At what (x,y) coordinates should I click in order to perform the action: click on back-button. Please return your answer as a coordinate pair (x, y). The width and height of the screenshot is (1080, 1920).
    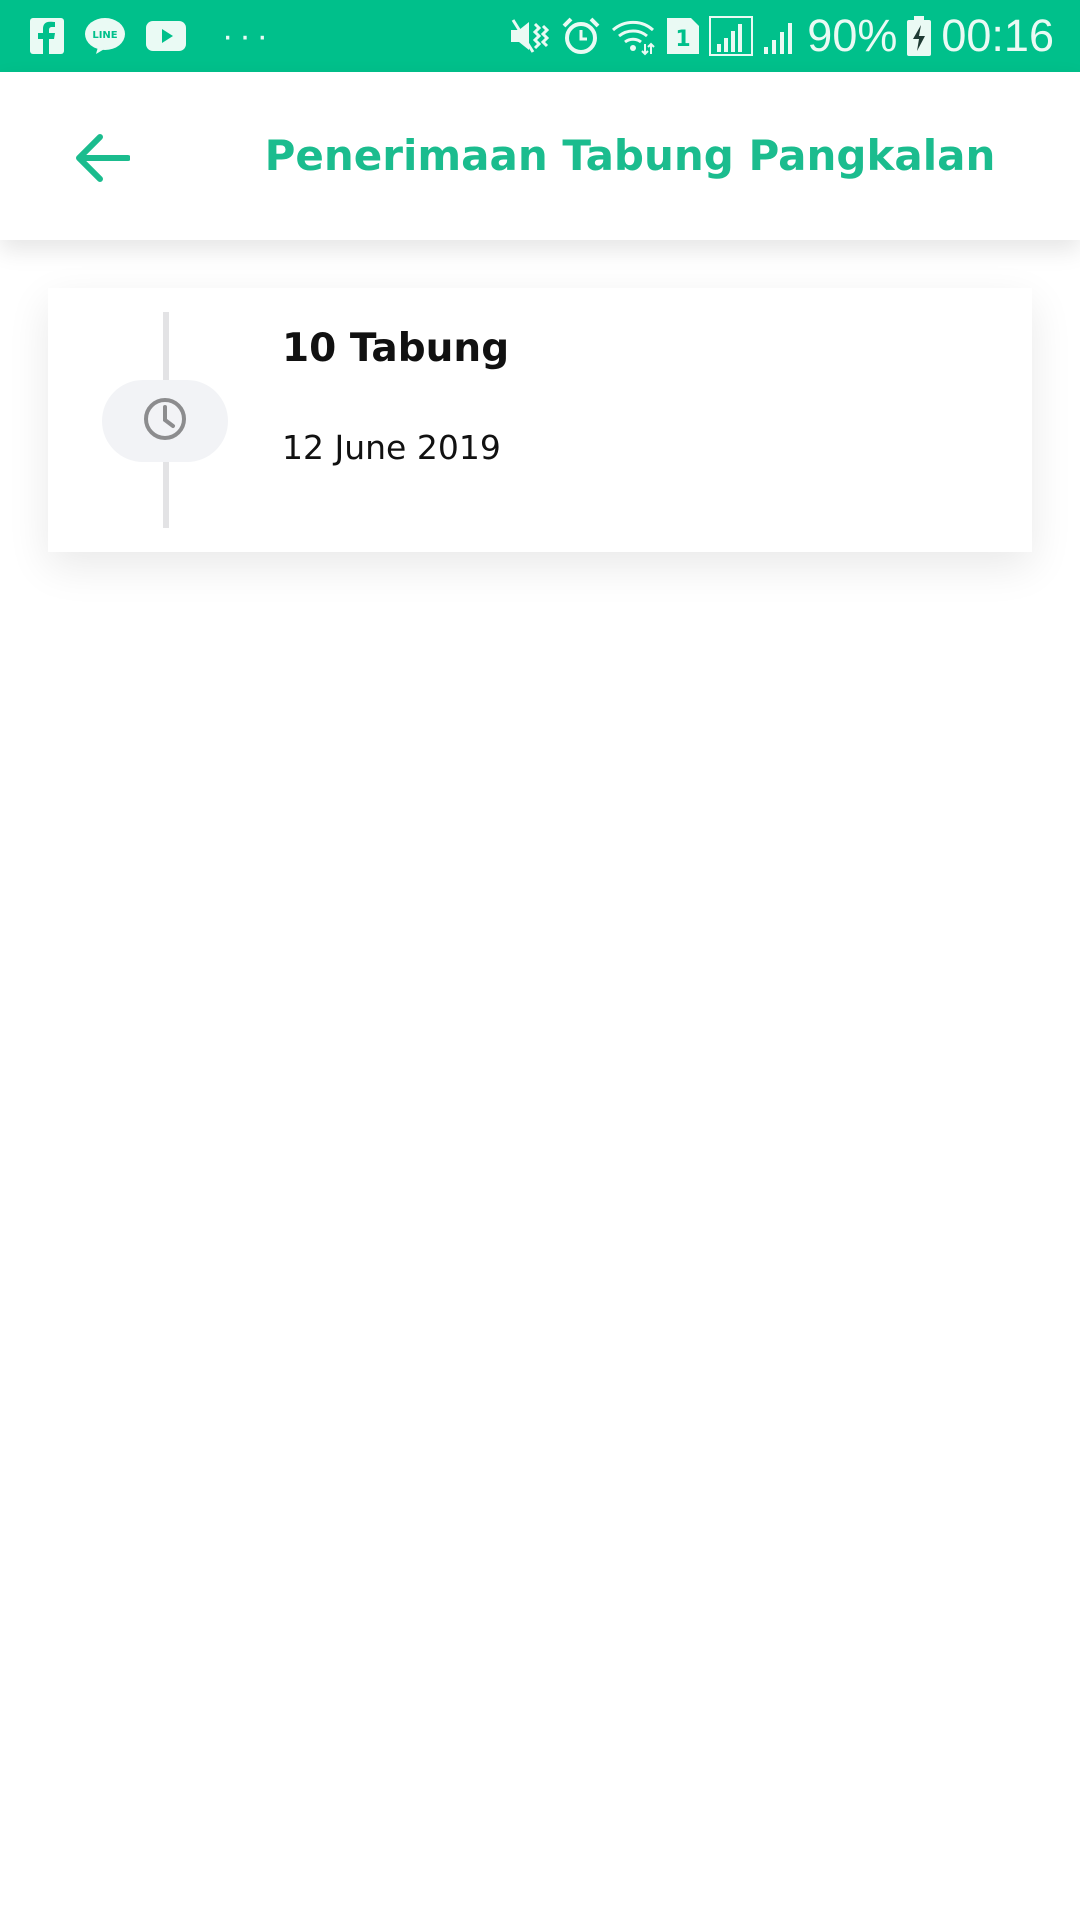
    Looking at the image, I should click on (102, 160).